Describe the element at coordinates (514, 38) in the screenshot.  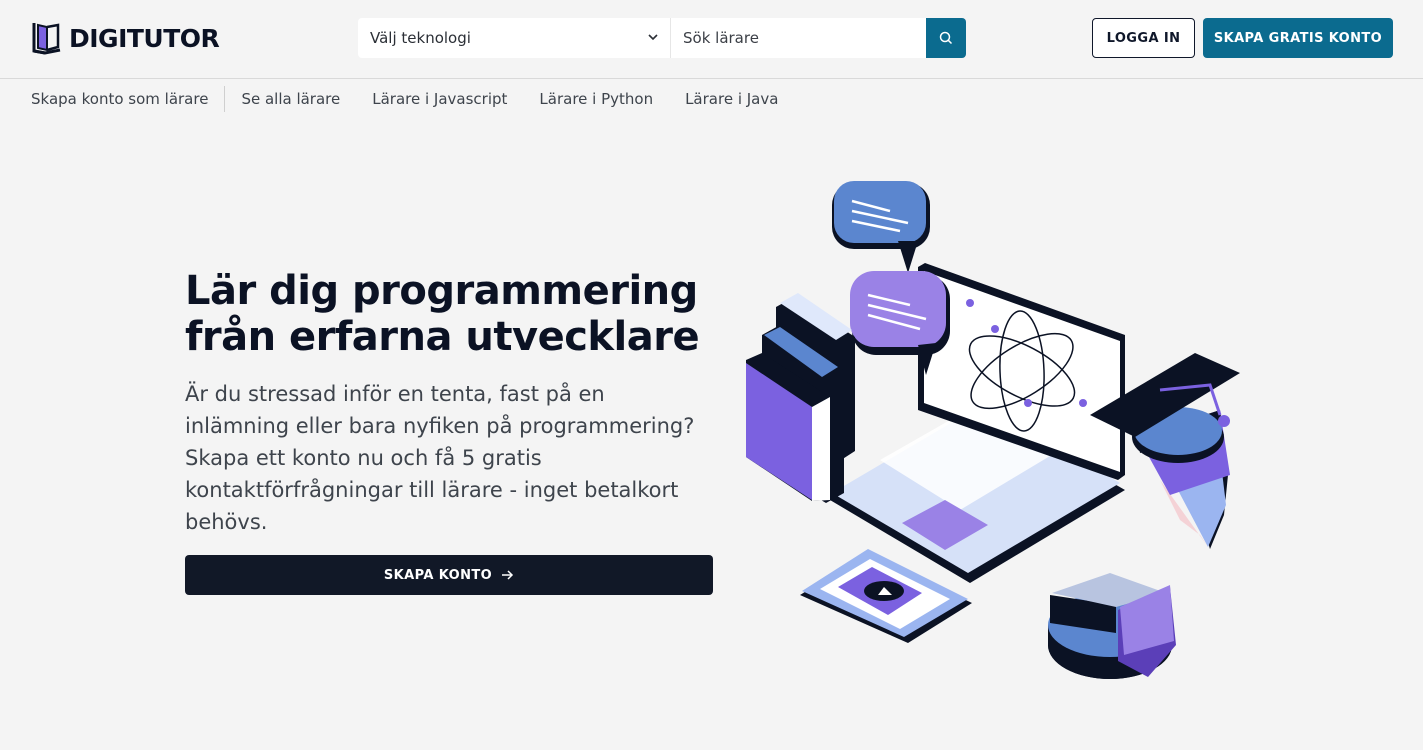
I see `technology-select: Välj teknologi` at that location.